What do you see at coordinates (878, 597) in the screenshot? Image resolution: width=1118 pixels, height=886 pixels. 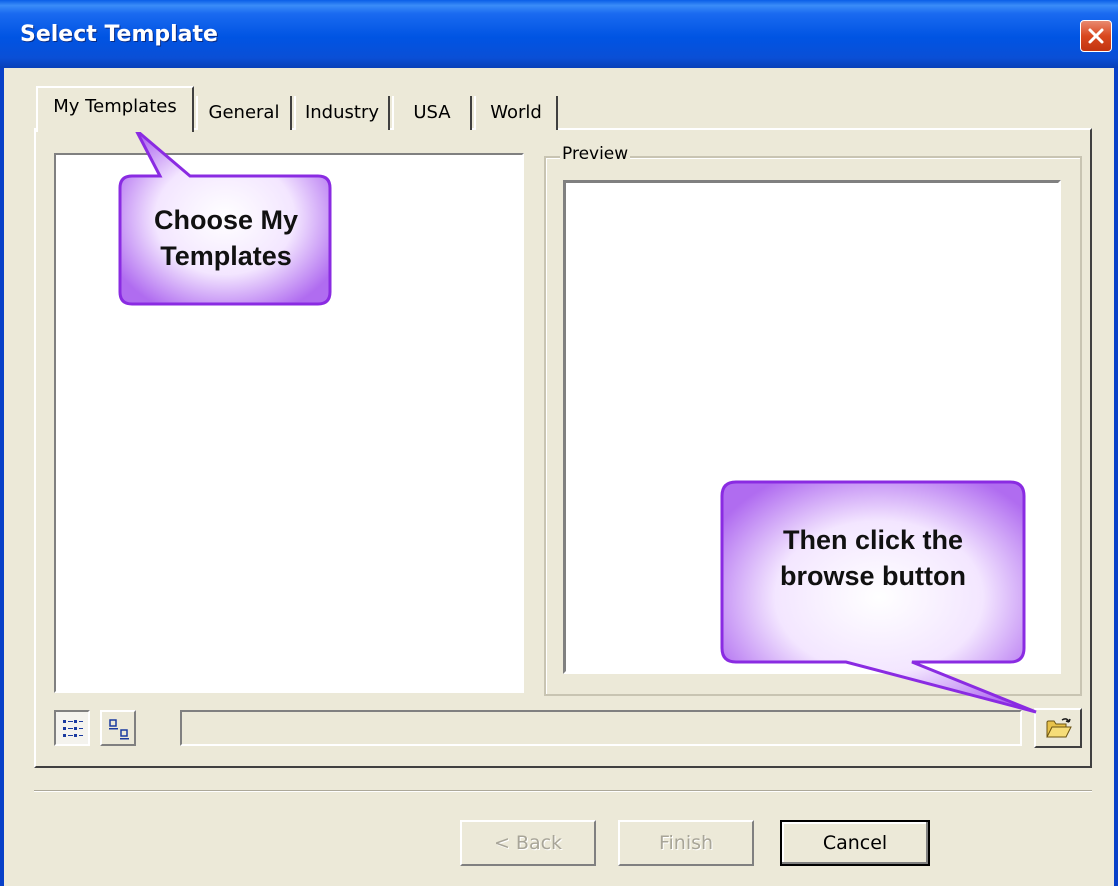 I see `browse-hint-callout-bubble` at bounding box center [878, 597].